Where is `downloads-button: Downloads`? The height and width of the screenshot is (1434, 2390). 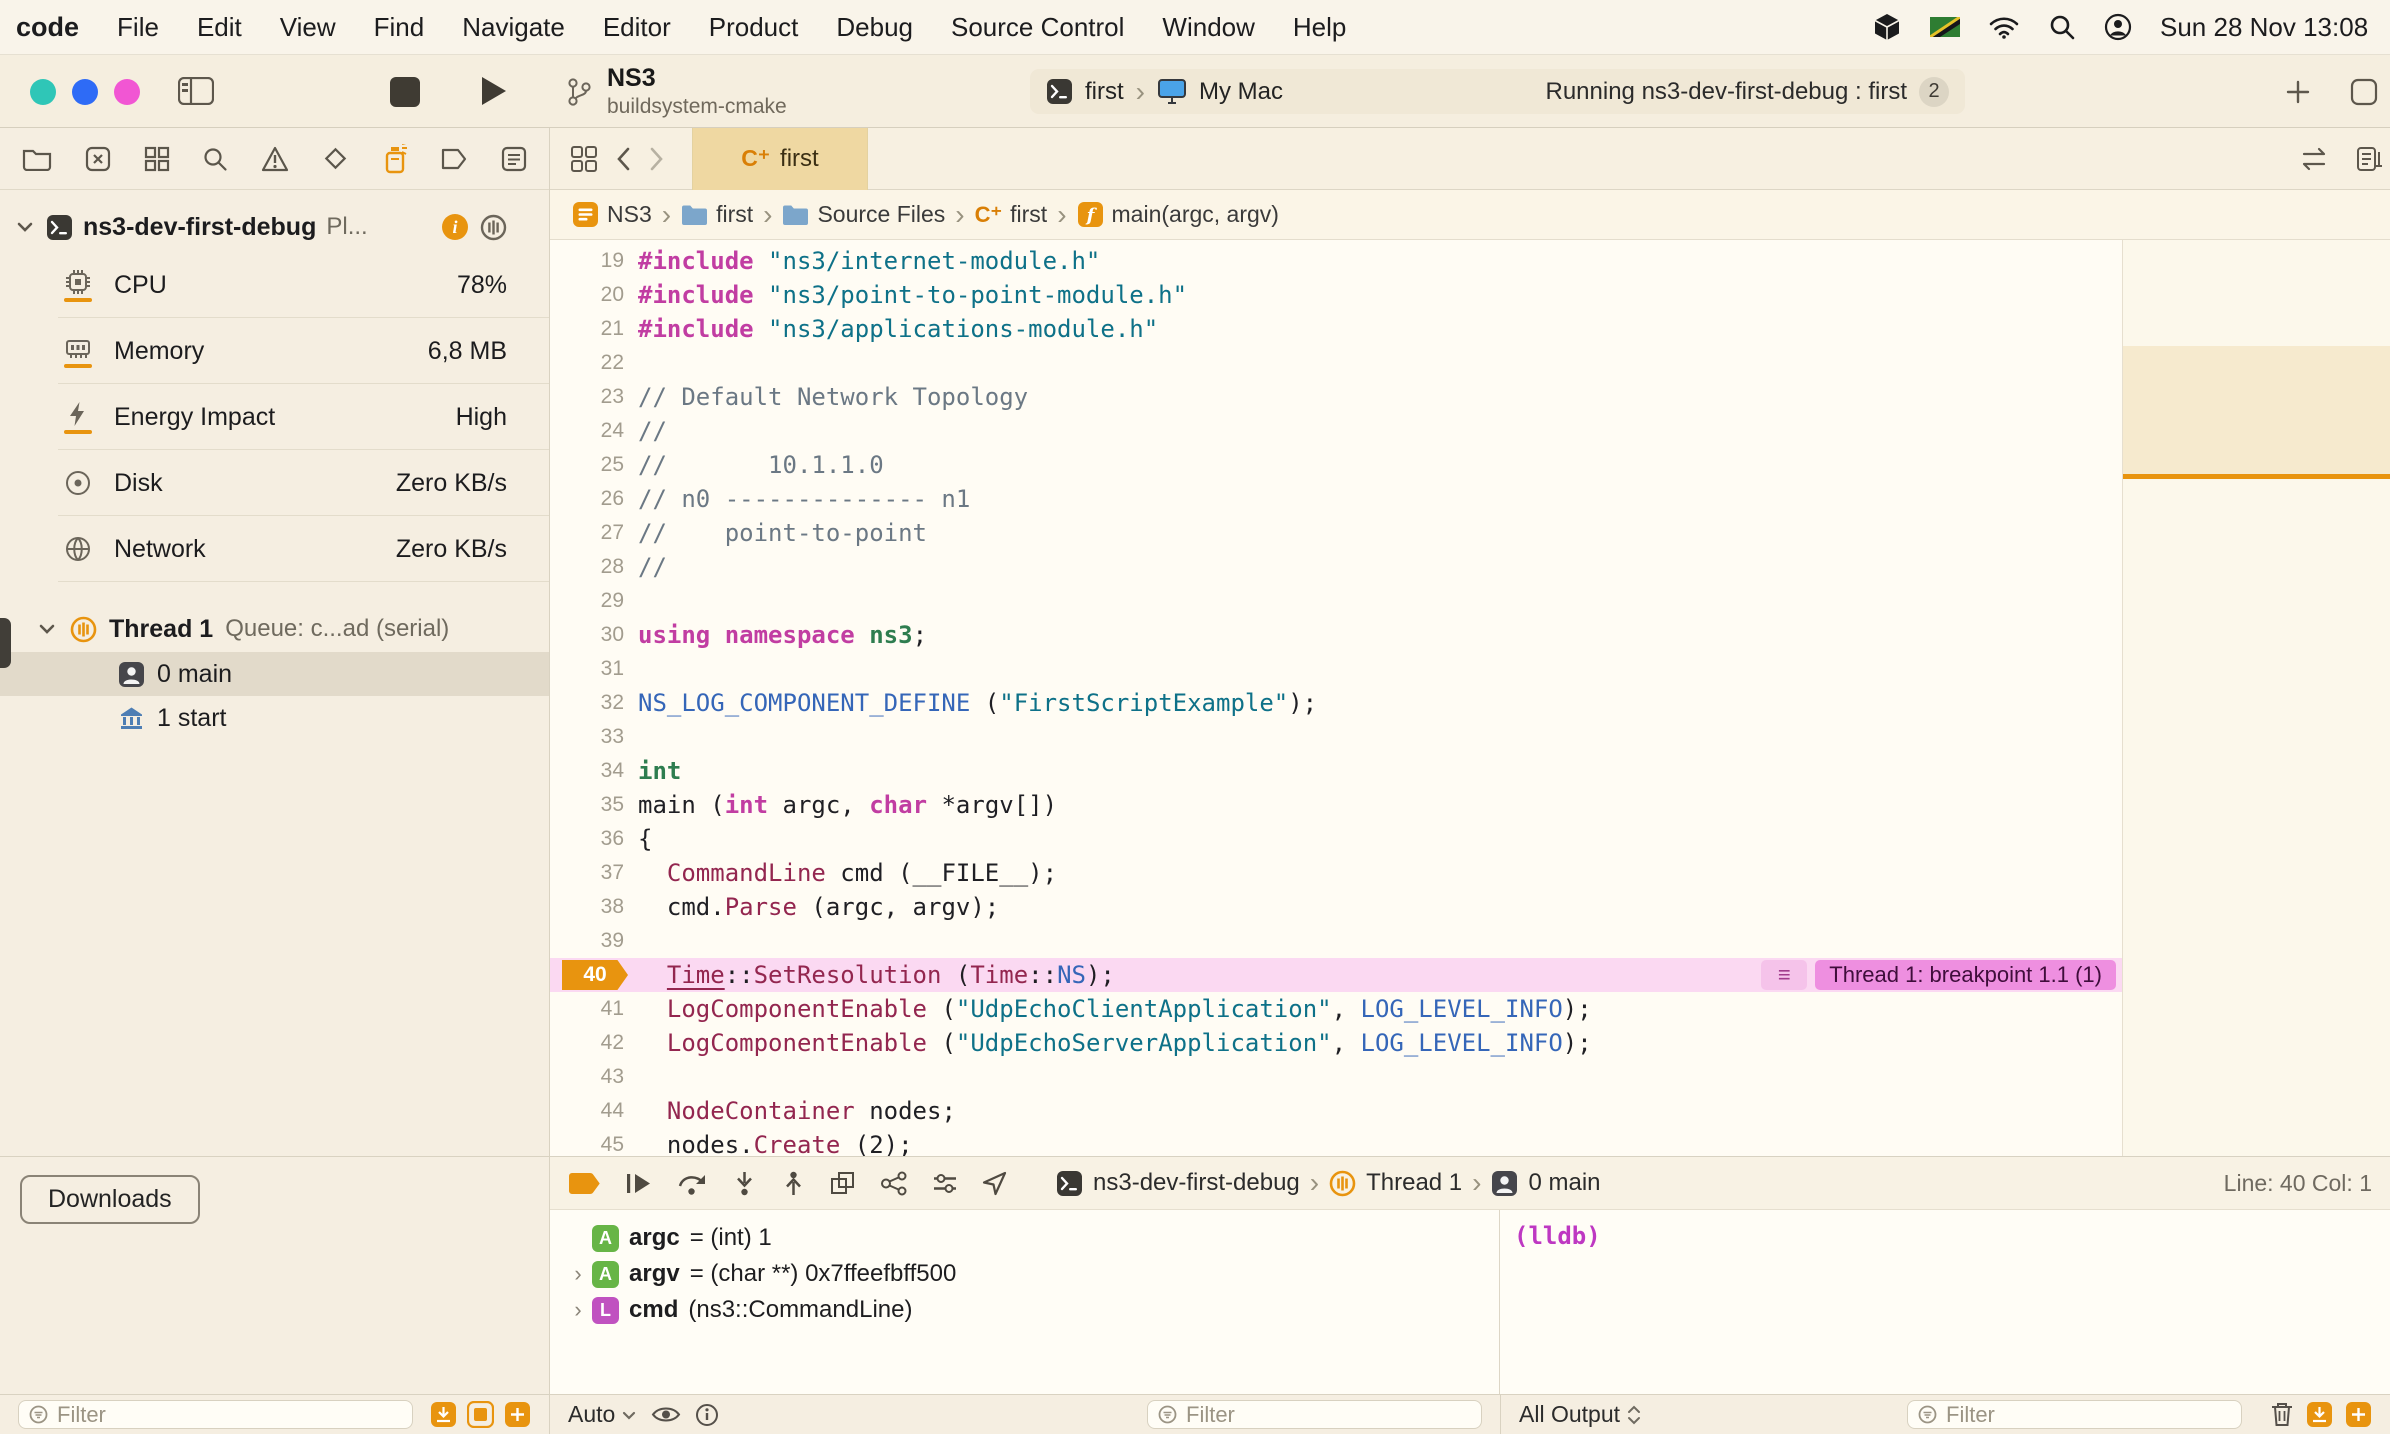
downloads-button: Downloads is located at coordinates (110, 1199).